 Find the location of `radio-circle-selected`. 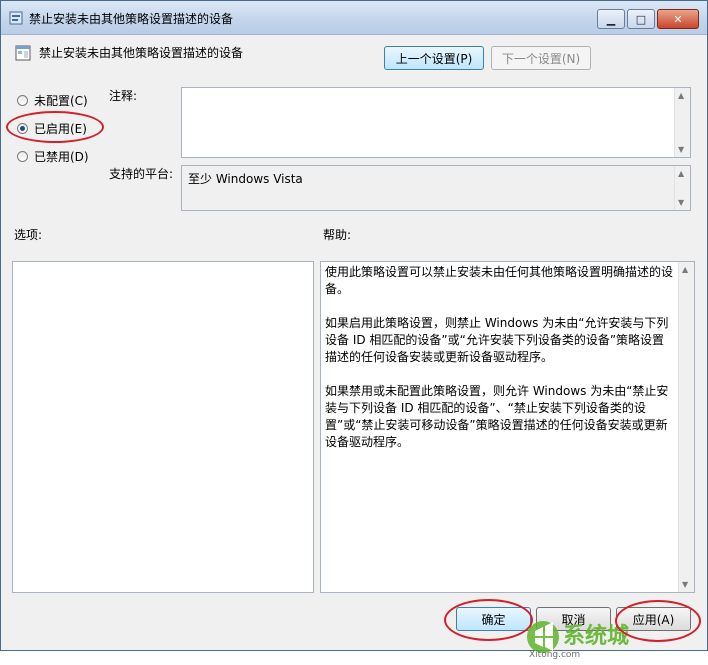

radio-circle-selected is located at coordinates (22, 128).